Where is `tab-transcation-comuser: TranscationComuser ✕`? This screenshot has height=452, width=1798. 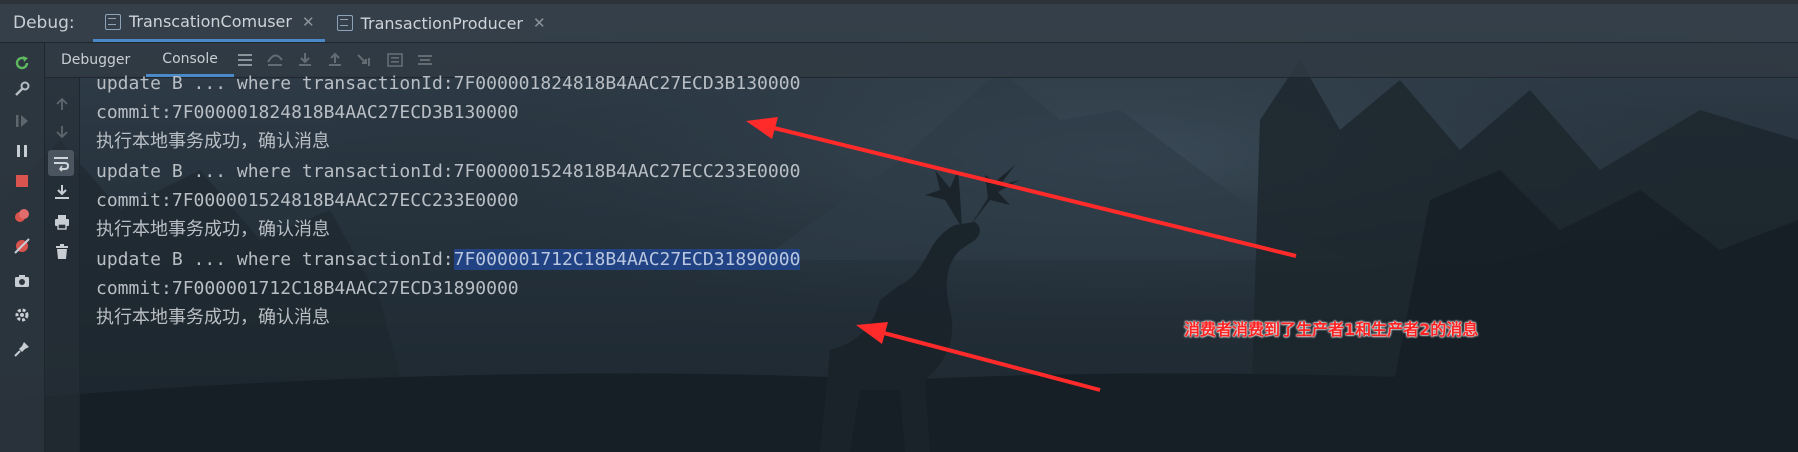
tab-transcation-comuser: TranscationComuser ✕ is located at coordinates (209, 23).